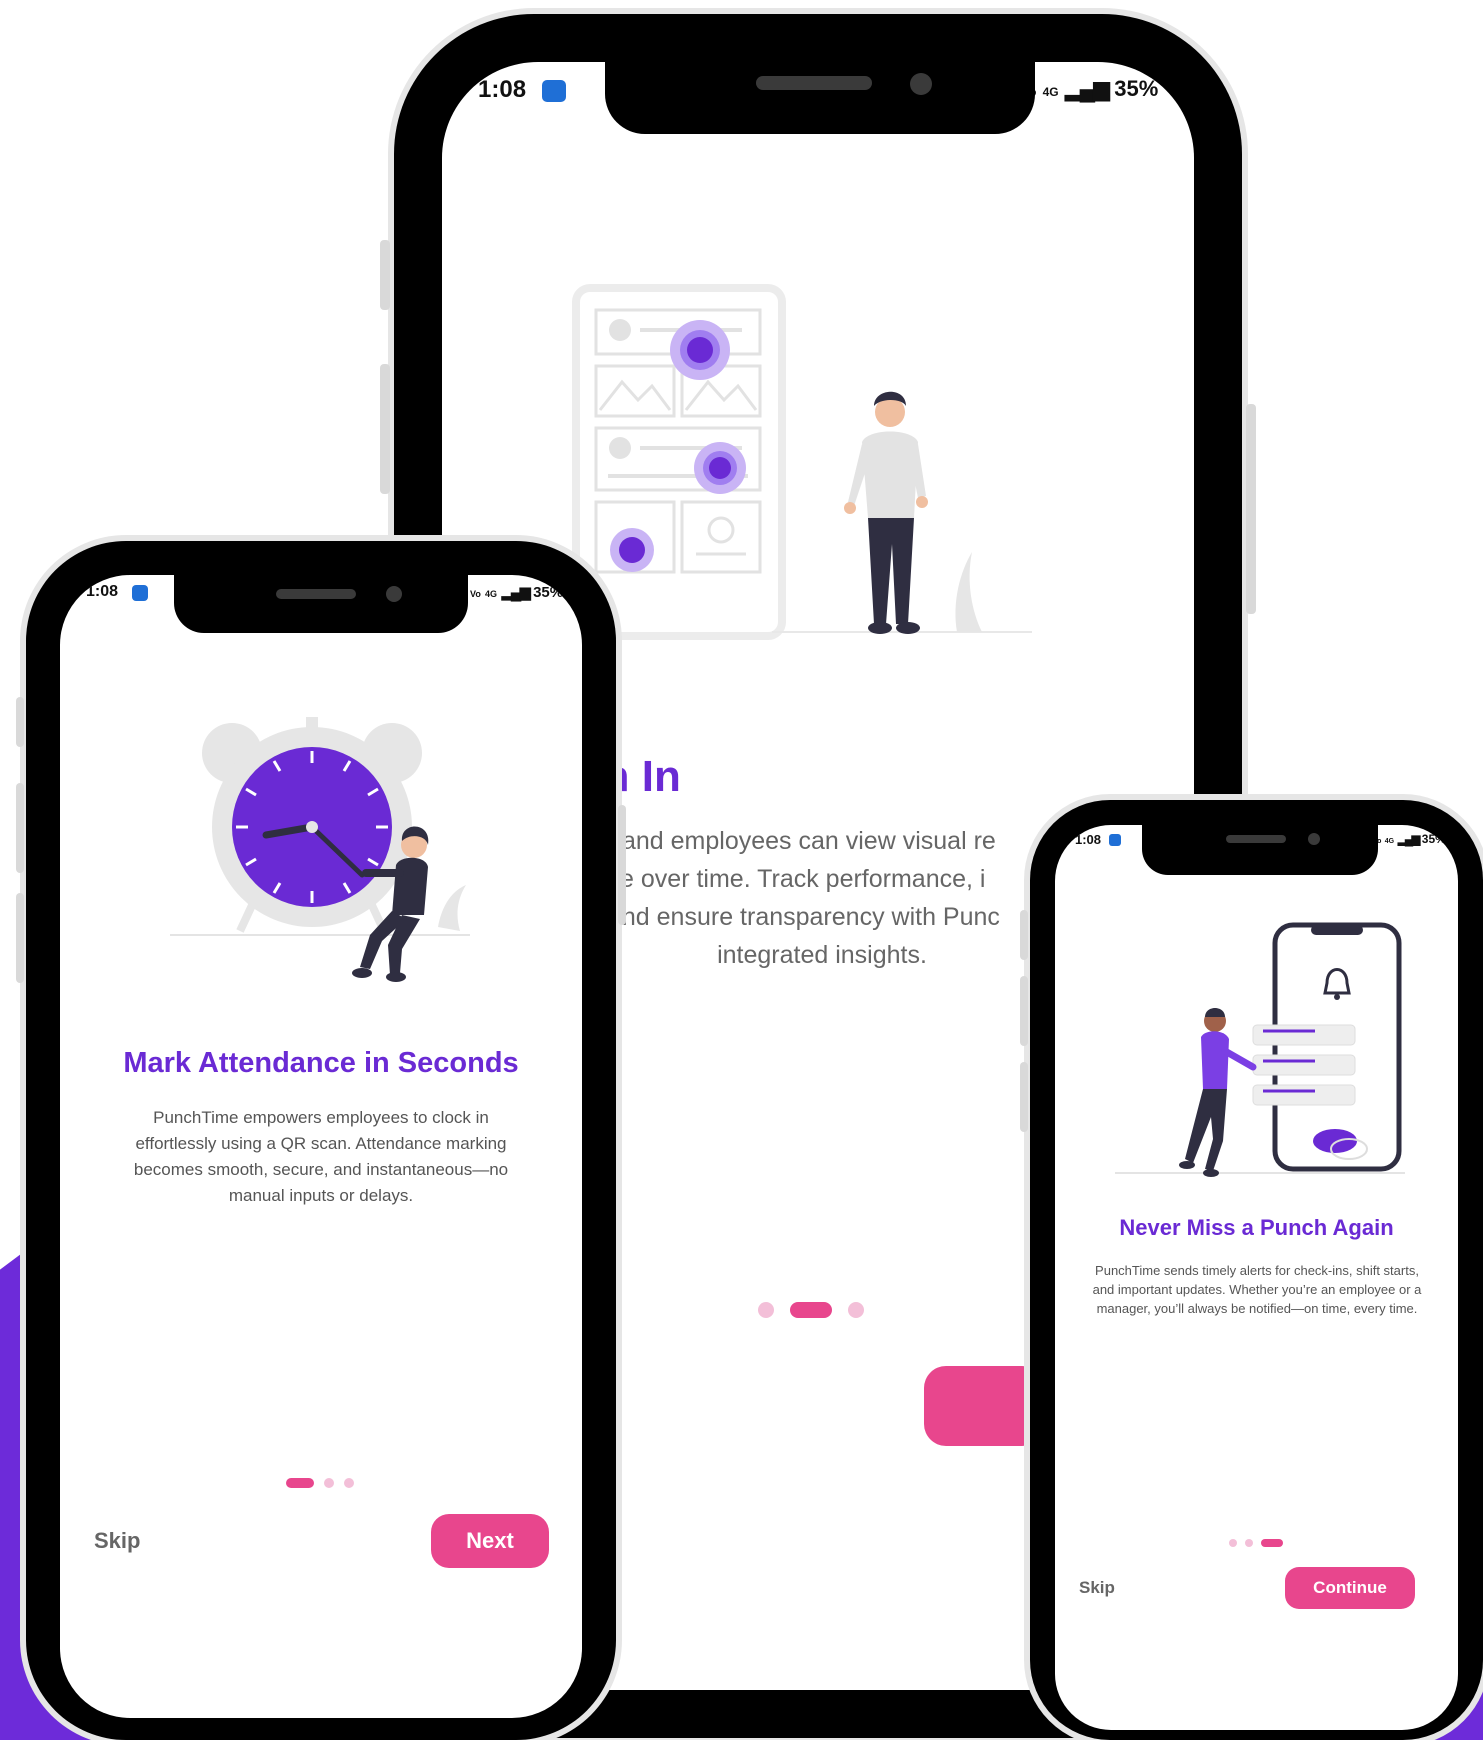  I want to click on alarm-clock-woman-illustration, so click(320, 849).